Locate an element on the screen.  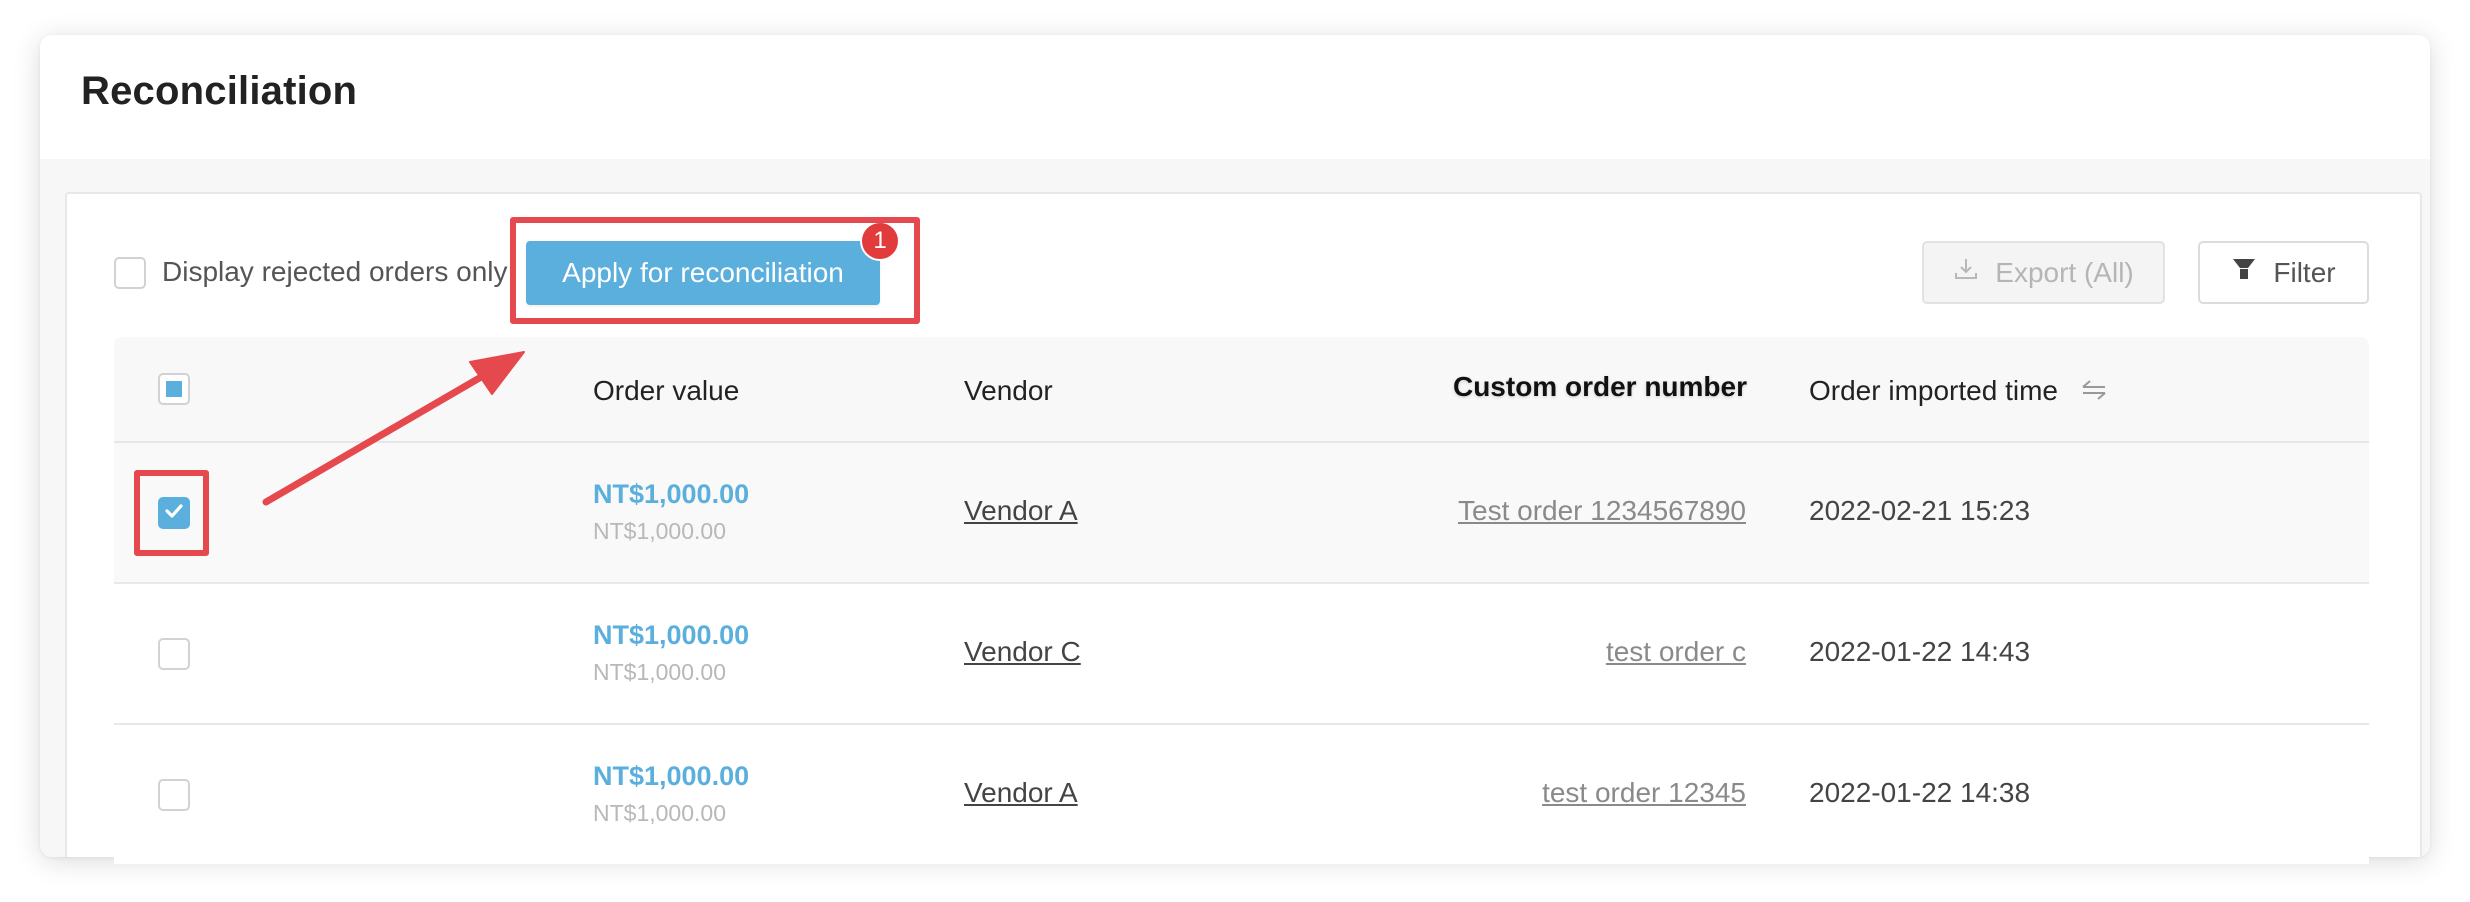
below-card-area is located at coordinates (1235, 879).